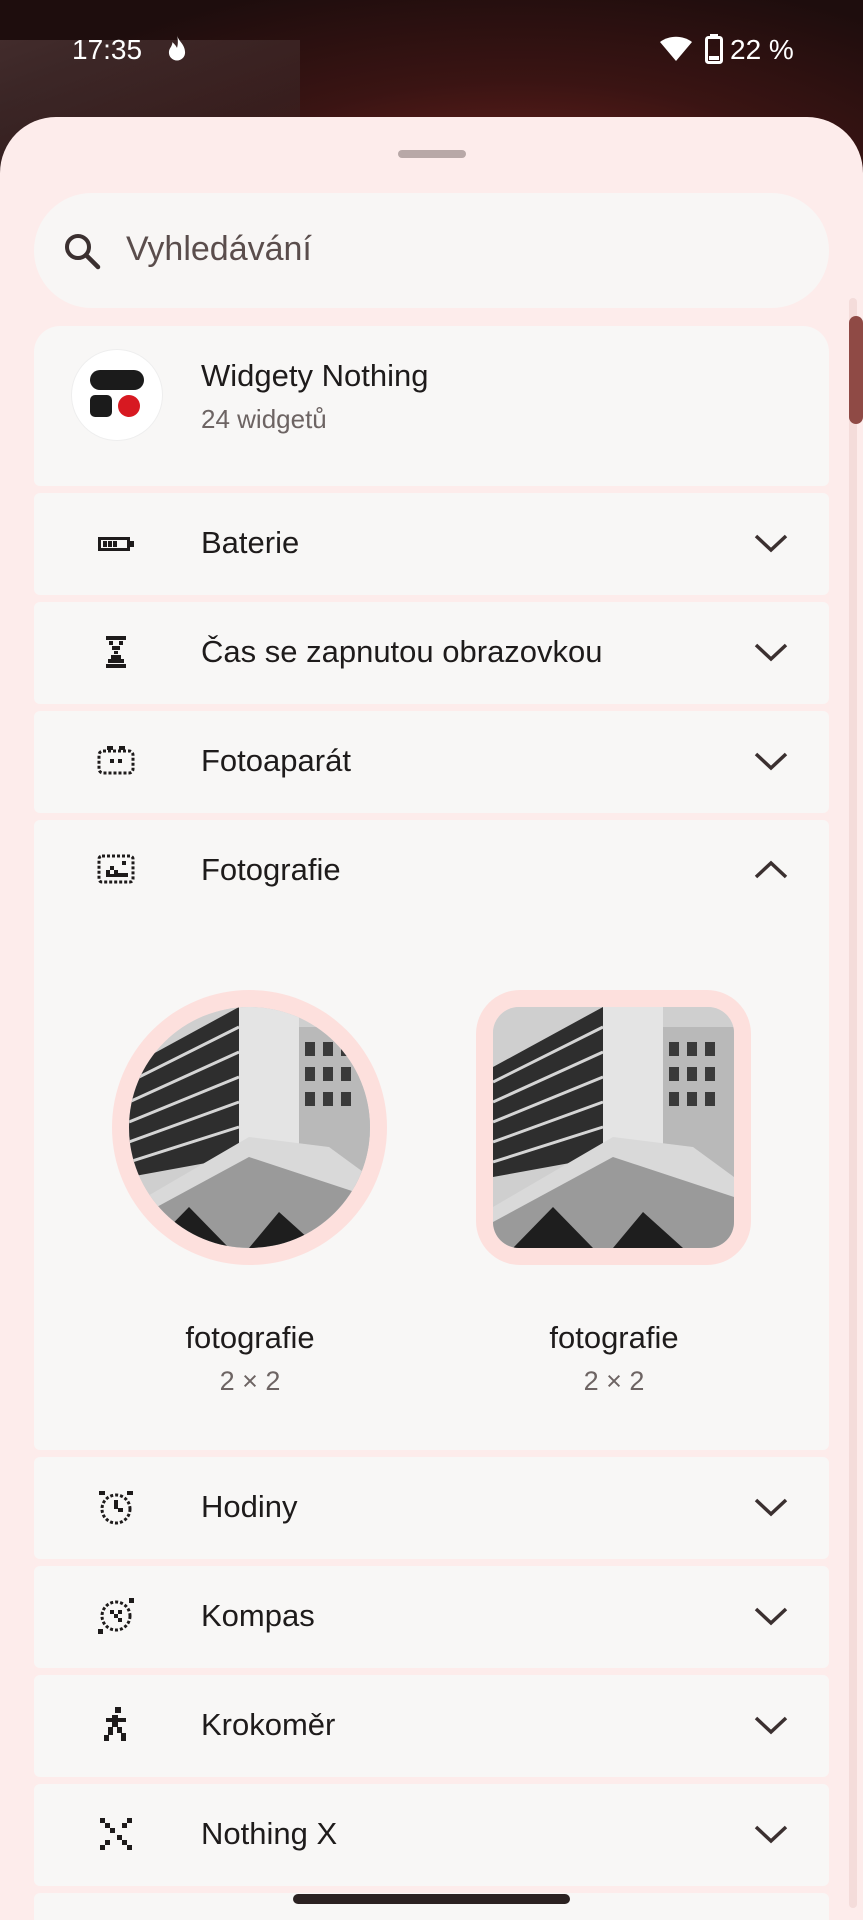 The width and height of the screenshot is (863, 1920). Describe the element at coordinates (714, 49) in the screenshot. I see `battery-icon` at that location.